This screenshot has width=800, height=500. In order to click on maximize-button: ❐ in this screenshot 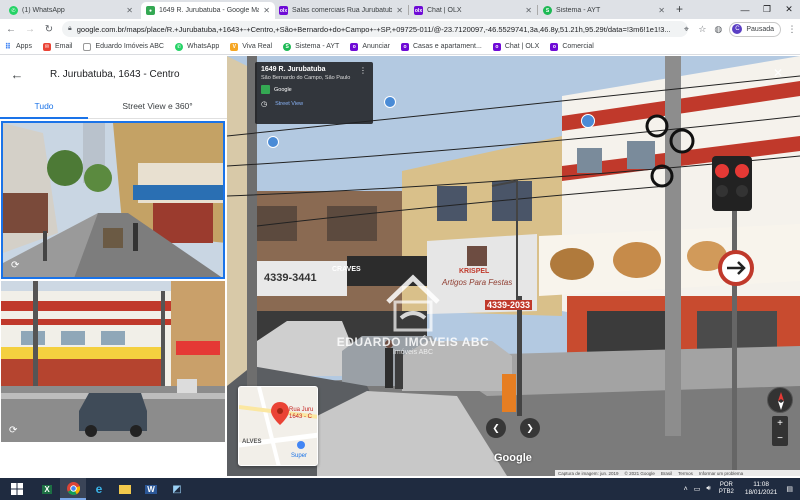, I will do `click(767, 9)`.